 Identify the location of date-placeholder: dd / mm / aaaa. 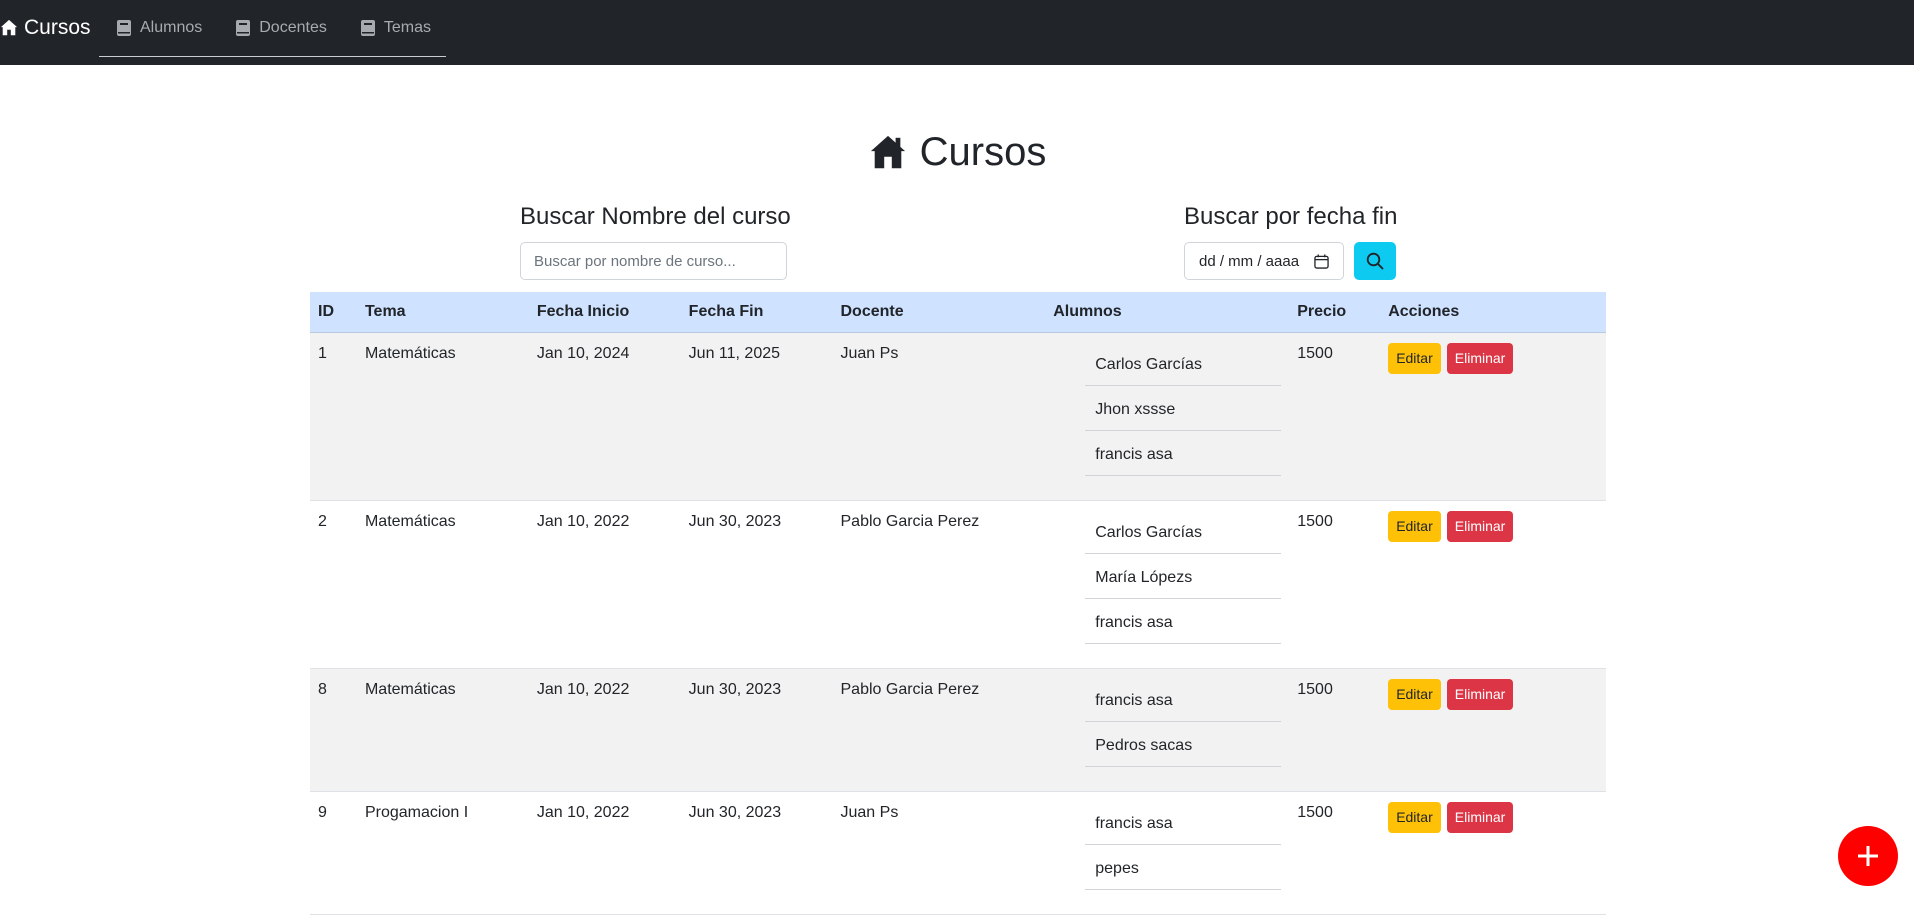
(1249, 261).